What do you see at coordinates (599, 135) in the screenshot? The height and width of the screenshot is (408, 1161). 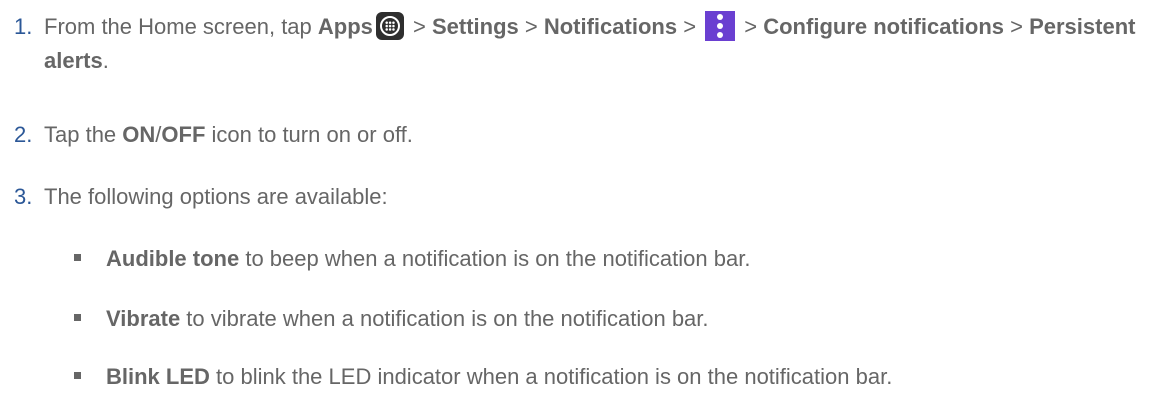 I see `step-text: Tap the ON/OFF icon to turn on or off.` at bounding box center [599, 135].